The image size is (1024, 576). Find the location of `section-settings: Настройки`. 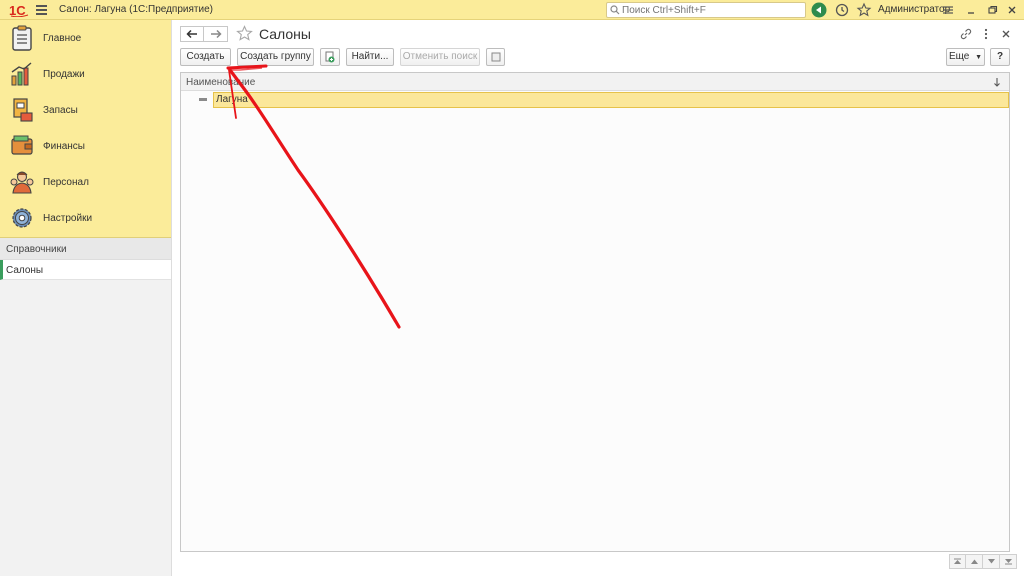

section-settings: Настройки is located at coordinates (85, 218).